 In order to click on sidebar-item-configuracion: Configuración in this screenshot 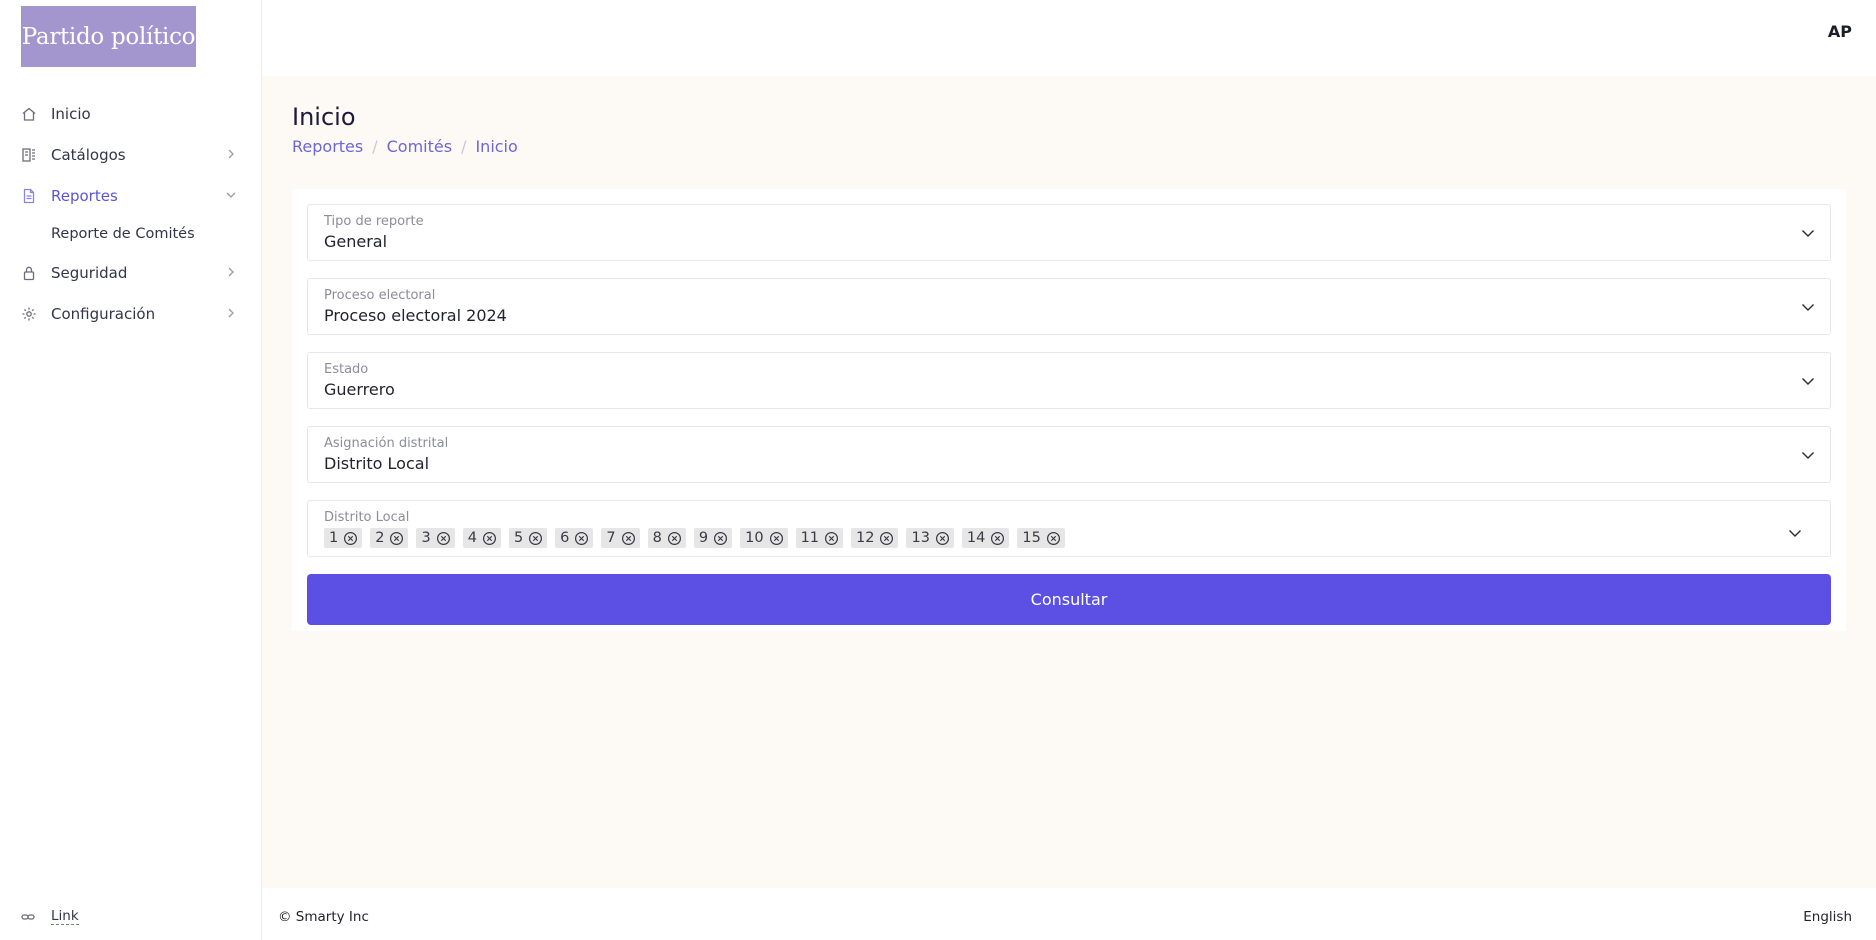, I will do `click(131, 313)`.